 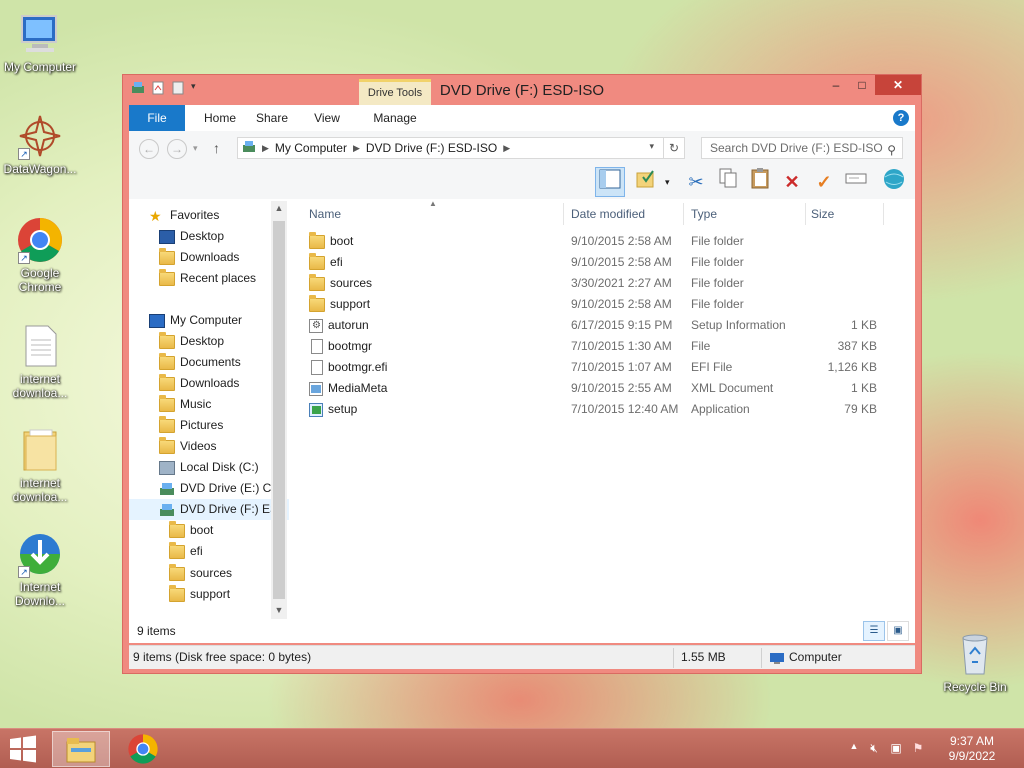 I want to click on tab-home: Home, so click(x=220, y=118).